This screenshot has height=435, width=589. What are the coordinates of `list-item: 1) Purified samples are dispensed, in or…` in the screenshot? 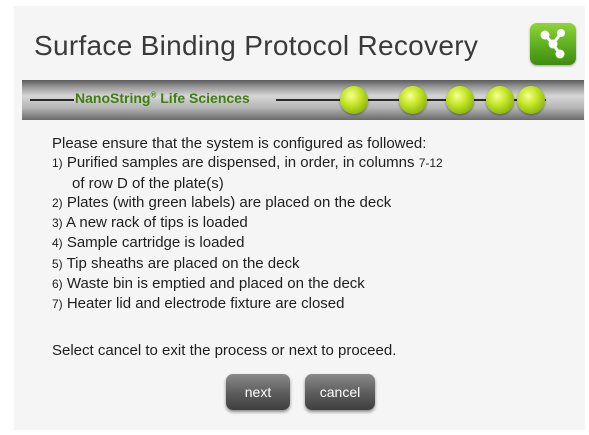 It's located at (247, 163).